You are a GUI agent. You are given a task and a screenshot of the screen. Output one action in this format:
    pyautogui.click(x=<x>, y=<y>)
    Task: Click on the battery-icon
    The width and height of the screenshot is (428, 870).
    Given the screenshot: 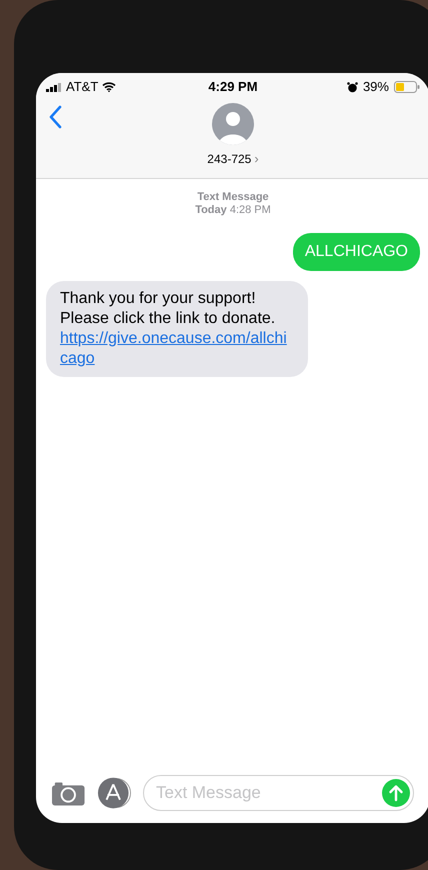 What is the action you would take?
    pyautogui.click(x=407, y=87)
    